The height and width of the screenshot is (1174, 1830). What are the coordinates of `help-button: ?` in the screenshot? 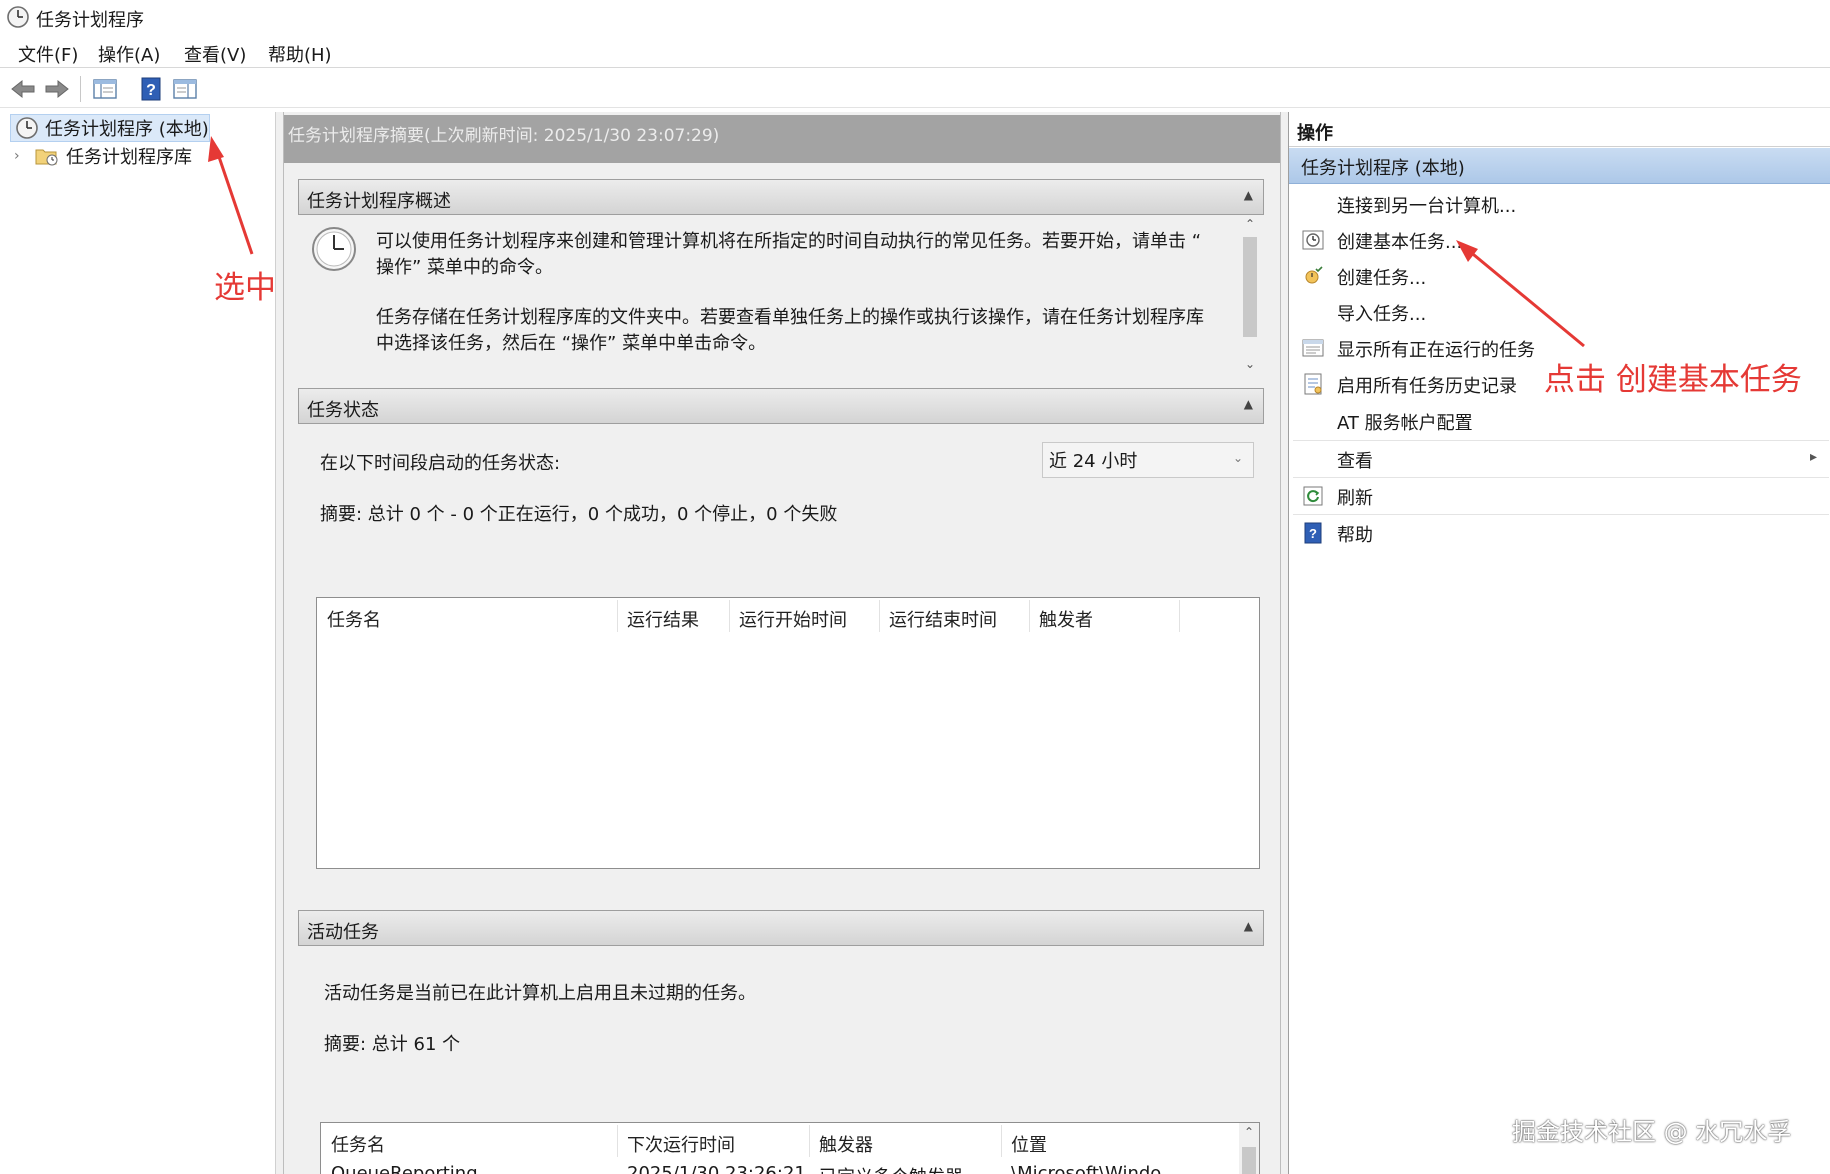 It's located at (151, 89).